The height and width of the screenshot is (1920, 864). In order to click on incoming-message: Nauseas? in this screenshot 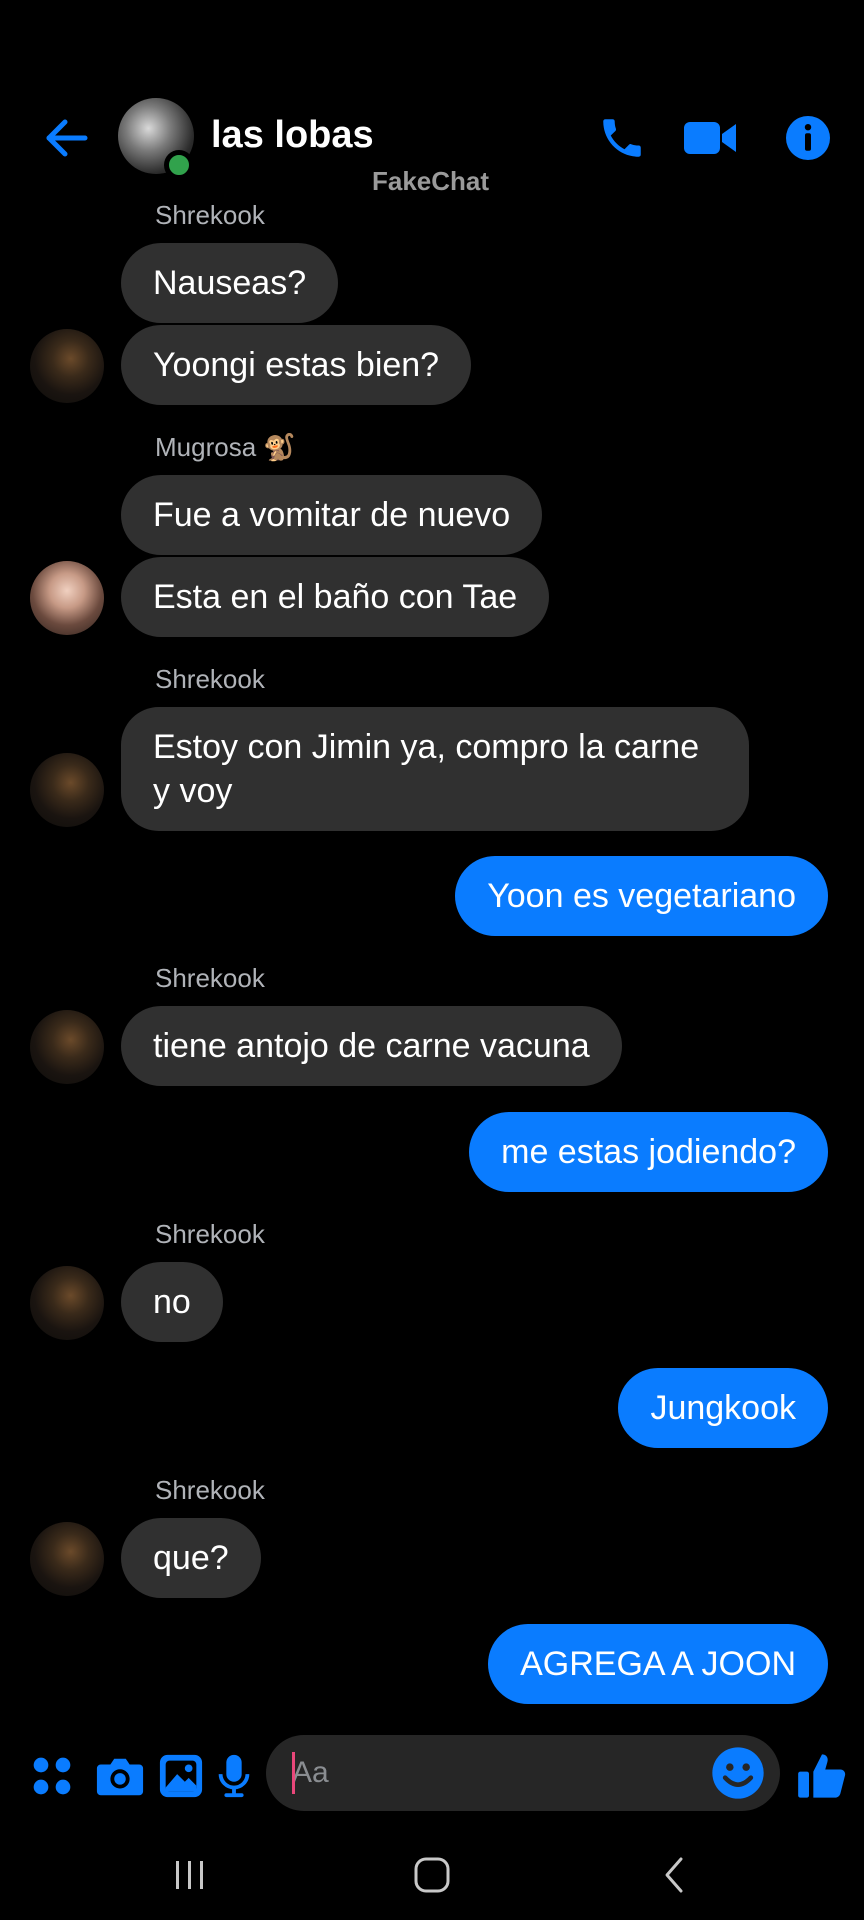, I will do `click(230, 283)`.